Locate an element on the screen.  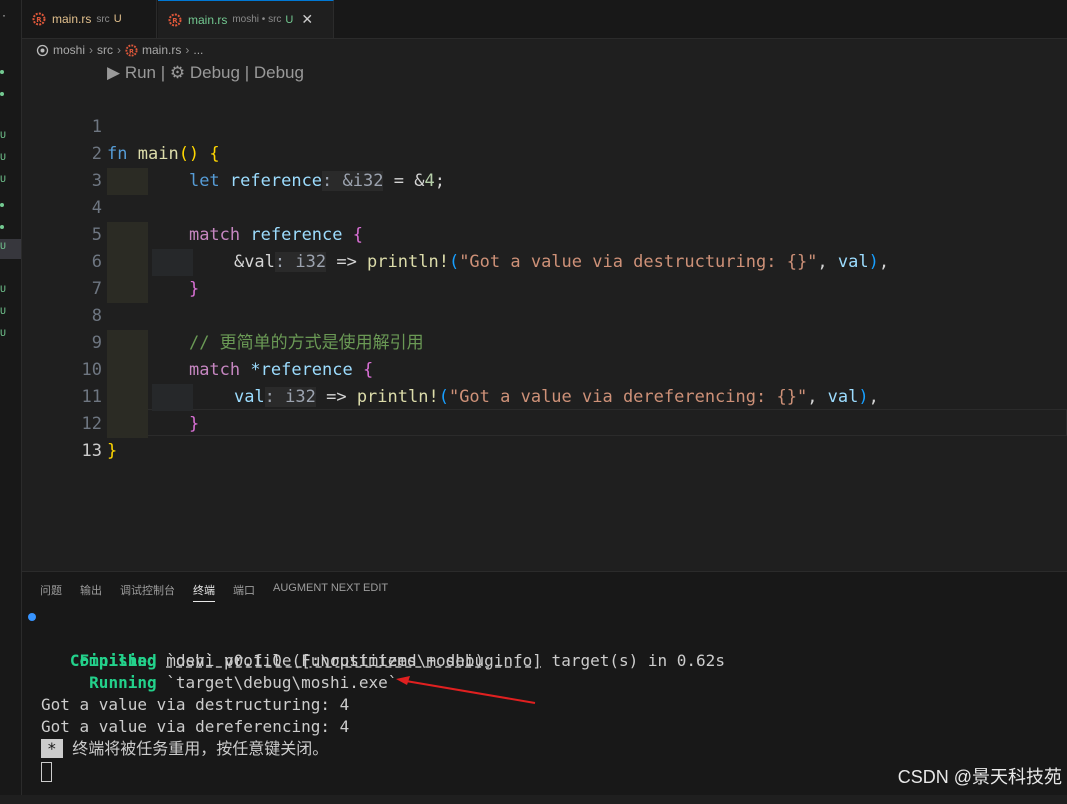
code-line: 7 is located at coordinates (544, 274).